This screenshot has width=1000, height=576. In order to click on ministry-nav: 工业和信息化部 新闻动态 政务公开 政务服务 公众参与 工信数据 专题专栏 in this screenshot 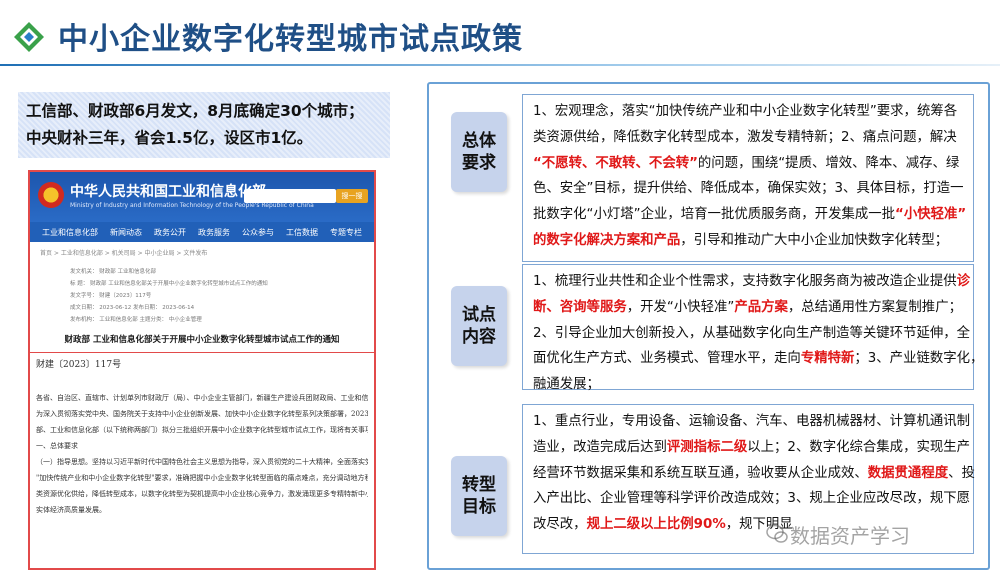, I will do `click(202, 232)`.